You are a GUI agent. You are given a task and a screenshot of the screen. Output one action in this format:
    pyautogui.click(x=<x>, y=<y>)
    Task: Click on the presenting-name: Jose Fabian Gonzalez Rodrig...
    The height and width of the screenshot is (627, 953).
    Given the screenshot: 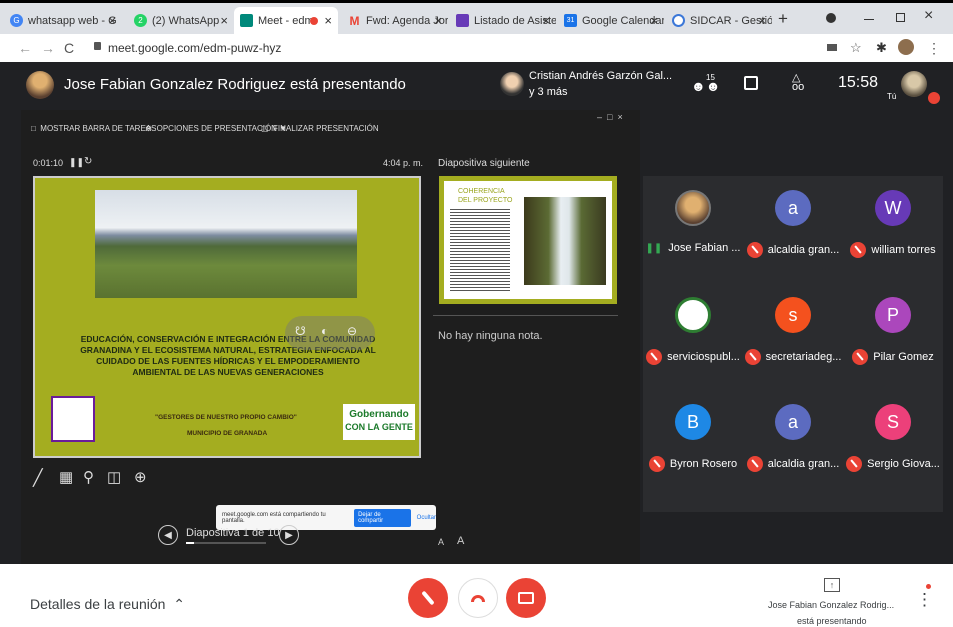 What is the action you would take?
    pyautogui.click(x=831, y=605)
    